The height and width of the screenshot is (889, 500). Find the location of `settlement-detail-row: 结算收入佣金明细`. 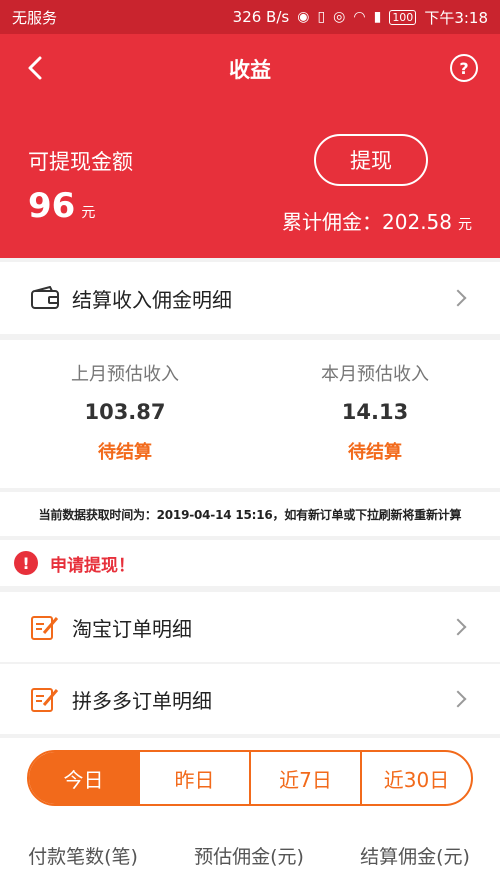

settlement-detail-row: 结算收入佣金明细 is located at coordinates (250, 298).